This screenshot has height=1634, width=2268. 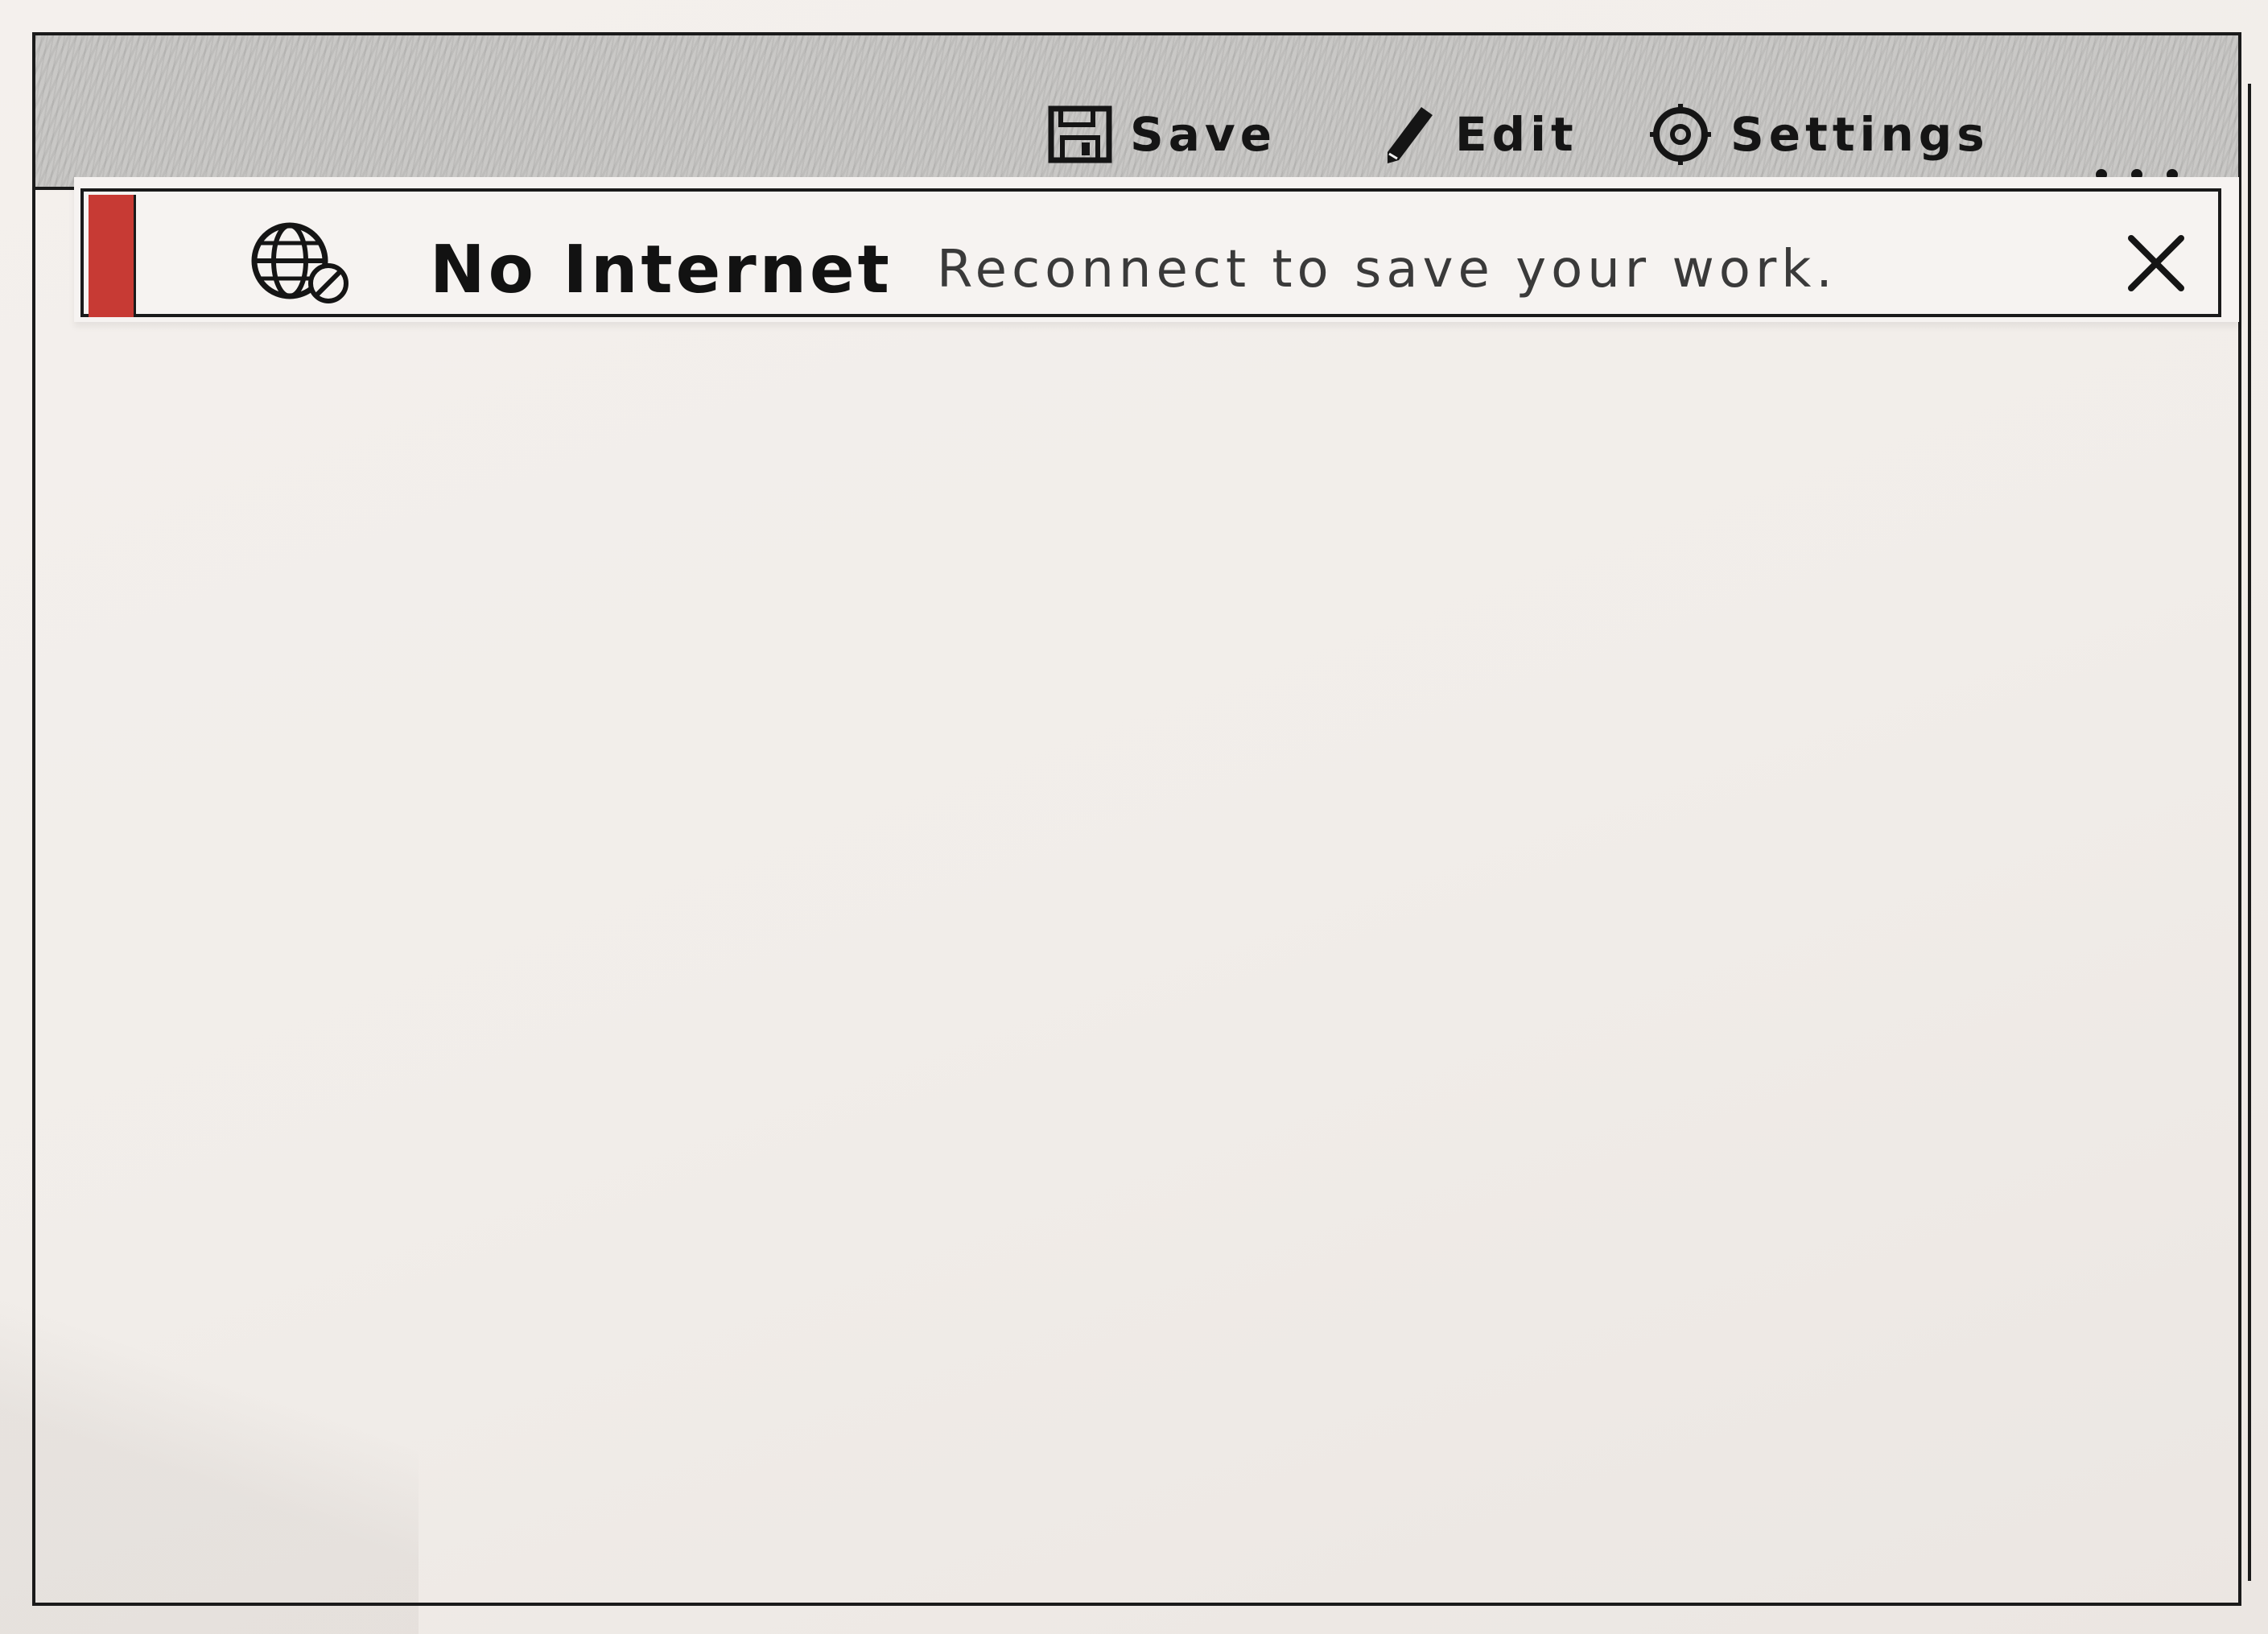 What do you see at coordinates (1680, 134) in the screenshot?
I see `gear-icon` at bounding box center [1680, 134].